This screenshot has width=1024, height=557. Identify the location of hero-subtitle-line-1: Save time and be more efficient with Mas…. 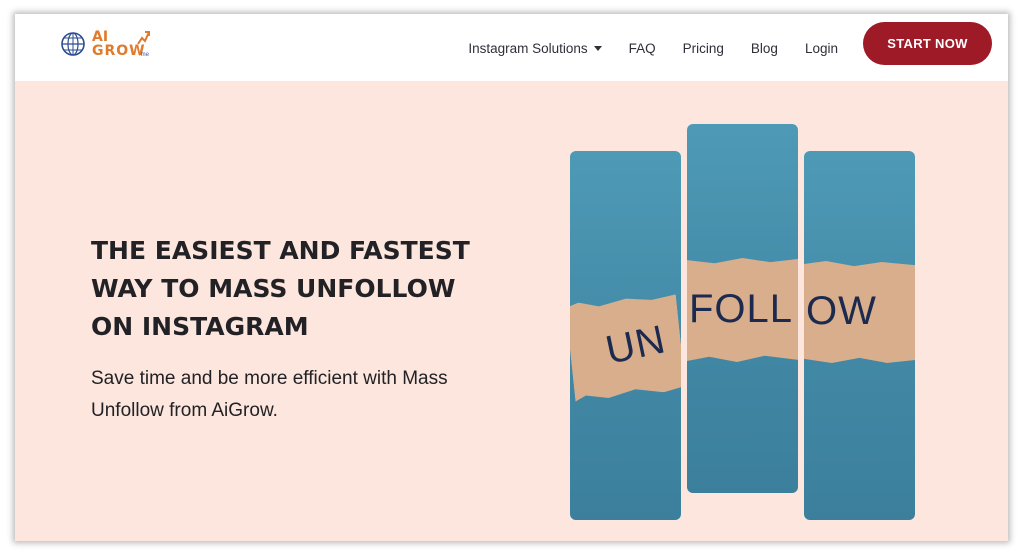
(269, 378).